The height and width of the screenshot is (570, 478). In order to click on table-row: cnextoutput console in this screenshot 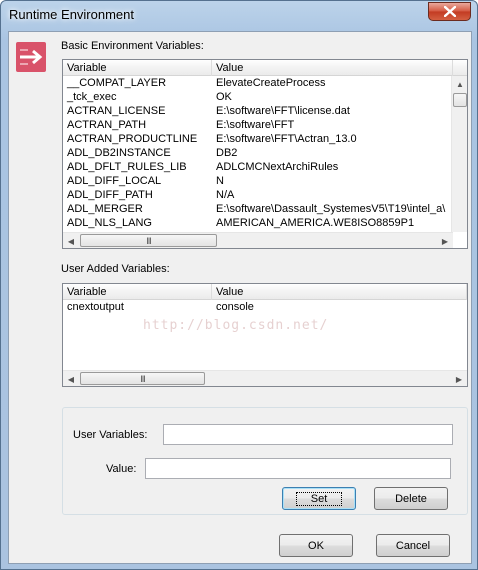, I will do `click(265, 307)`.